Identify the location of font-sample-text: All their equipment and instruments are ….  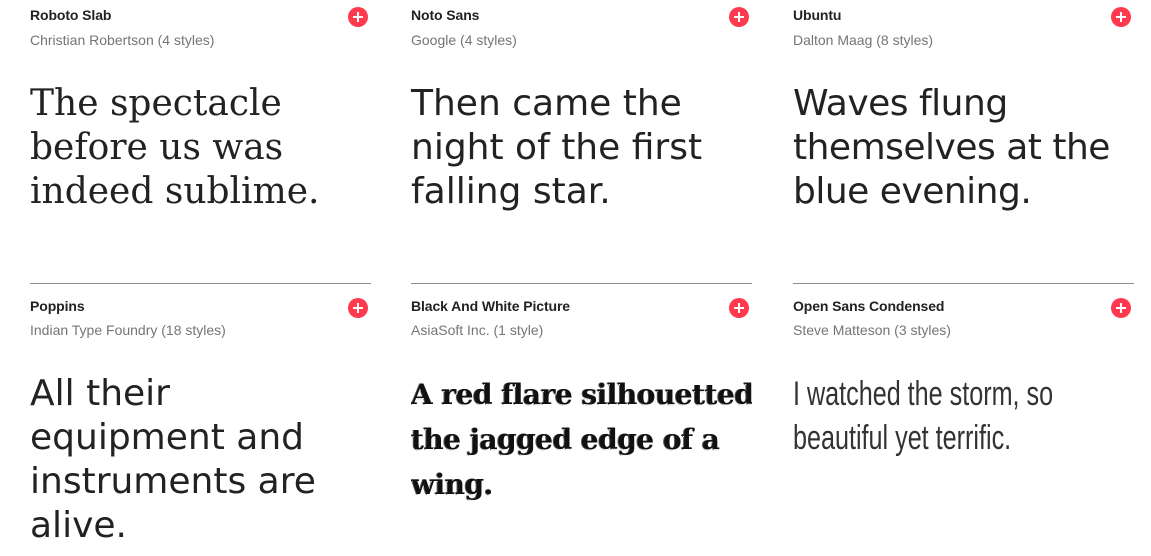
(173, 459).